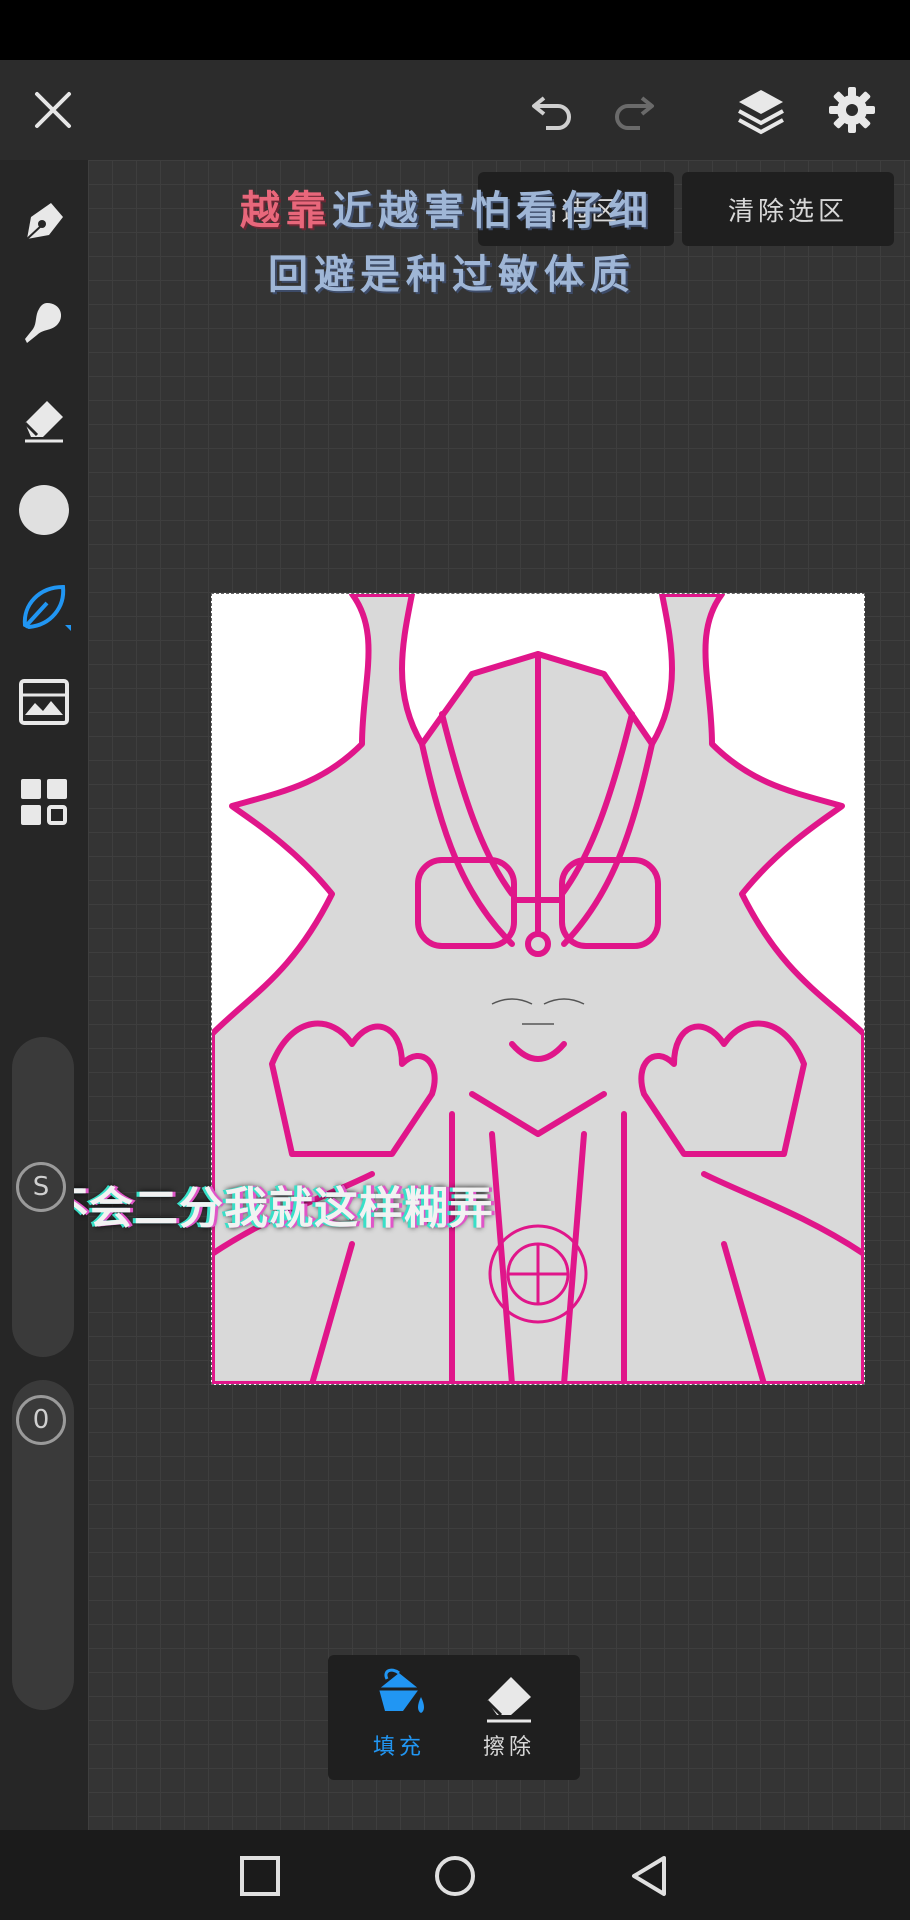 The height and width of the screenshot is (1920, 910). What do you see at coordinates (650, 1876) in the screenshot?
I see `back-triangle-icon` at bounding box center [650, 1876].